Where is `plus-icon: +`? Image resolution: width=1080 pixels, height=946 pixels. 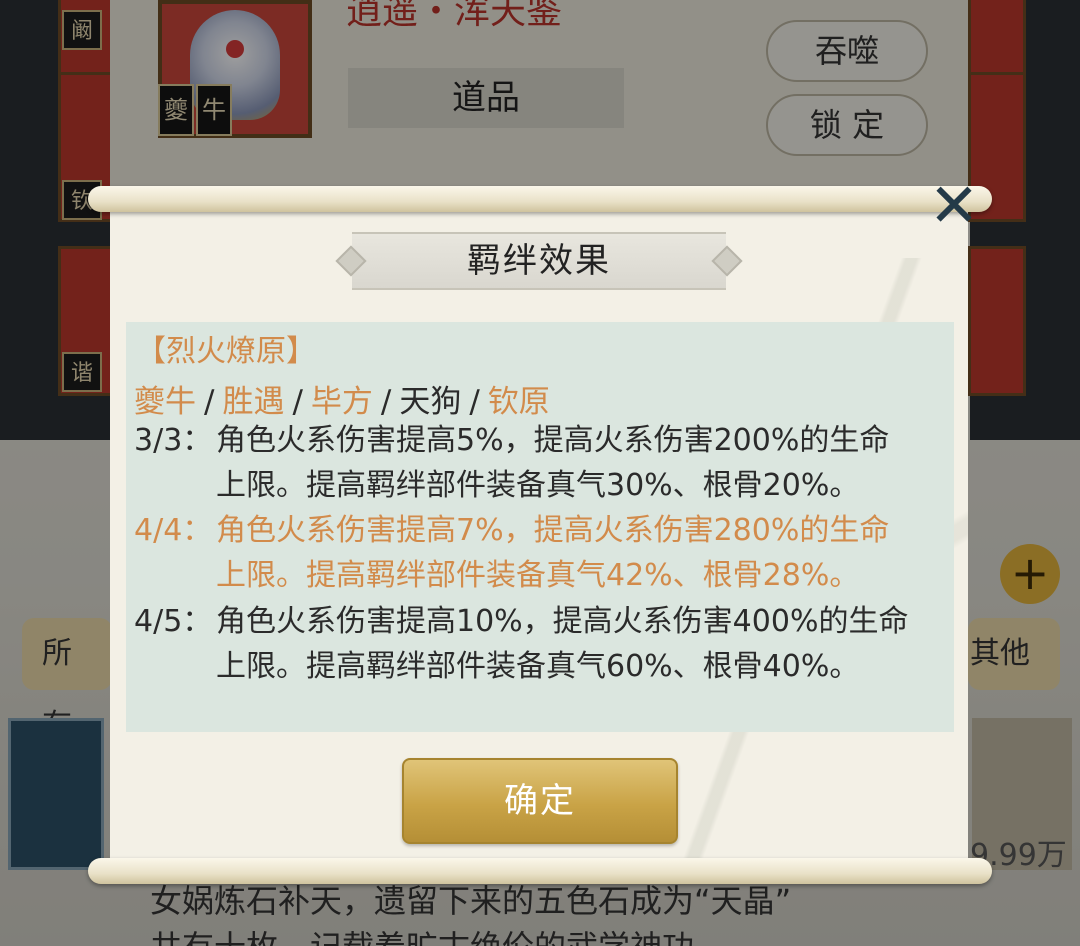
plus-icon: + is located at coordinates (1030, 574).